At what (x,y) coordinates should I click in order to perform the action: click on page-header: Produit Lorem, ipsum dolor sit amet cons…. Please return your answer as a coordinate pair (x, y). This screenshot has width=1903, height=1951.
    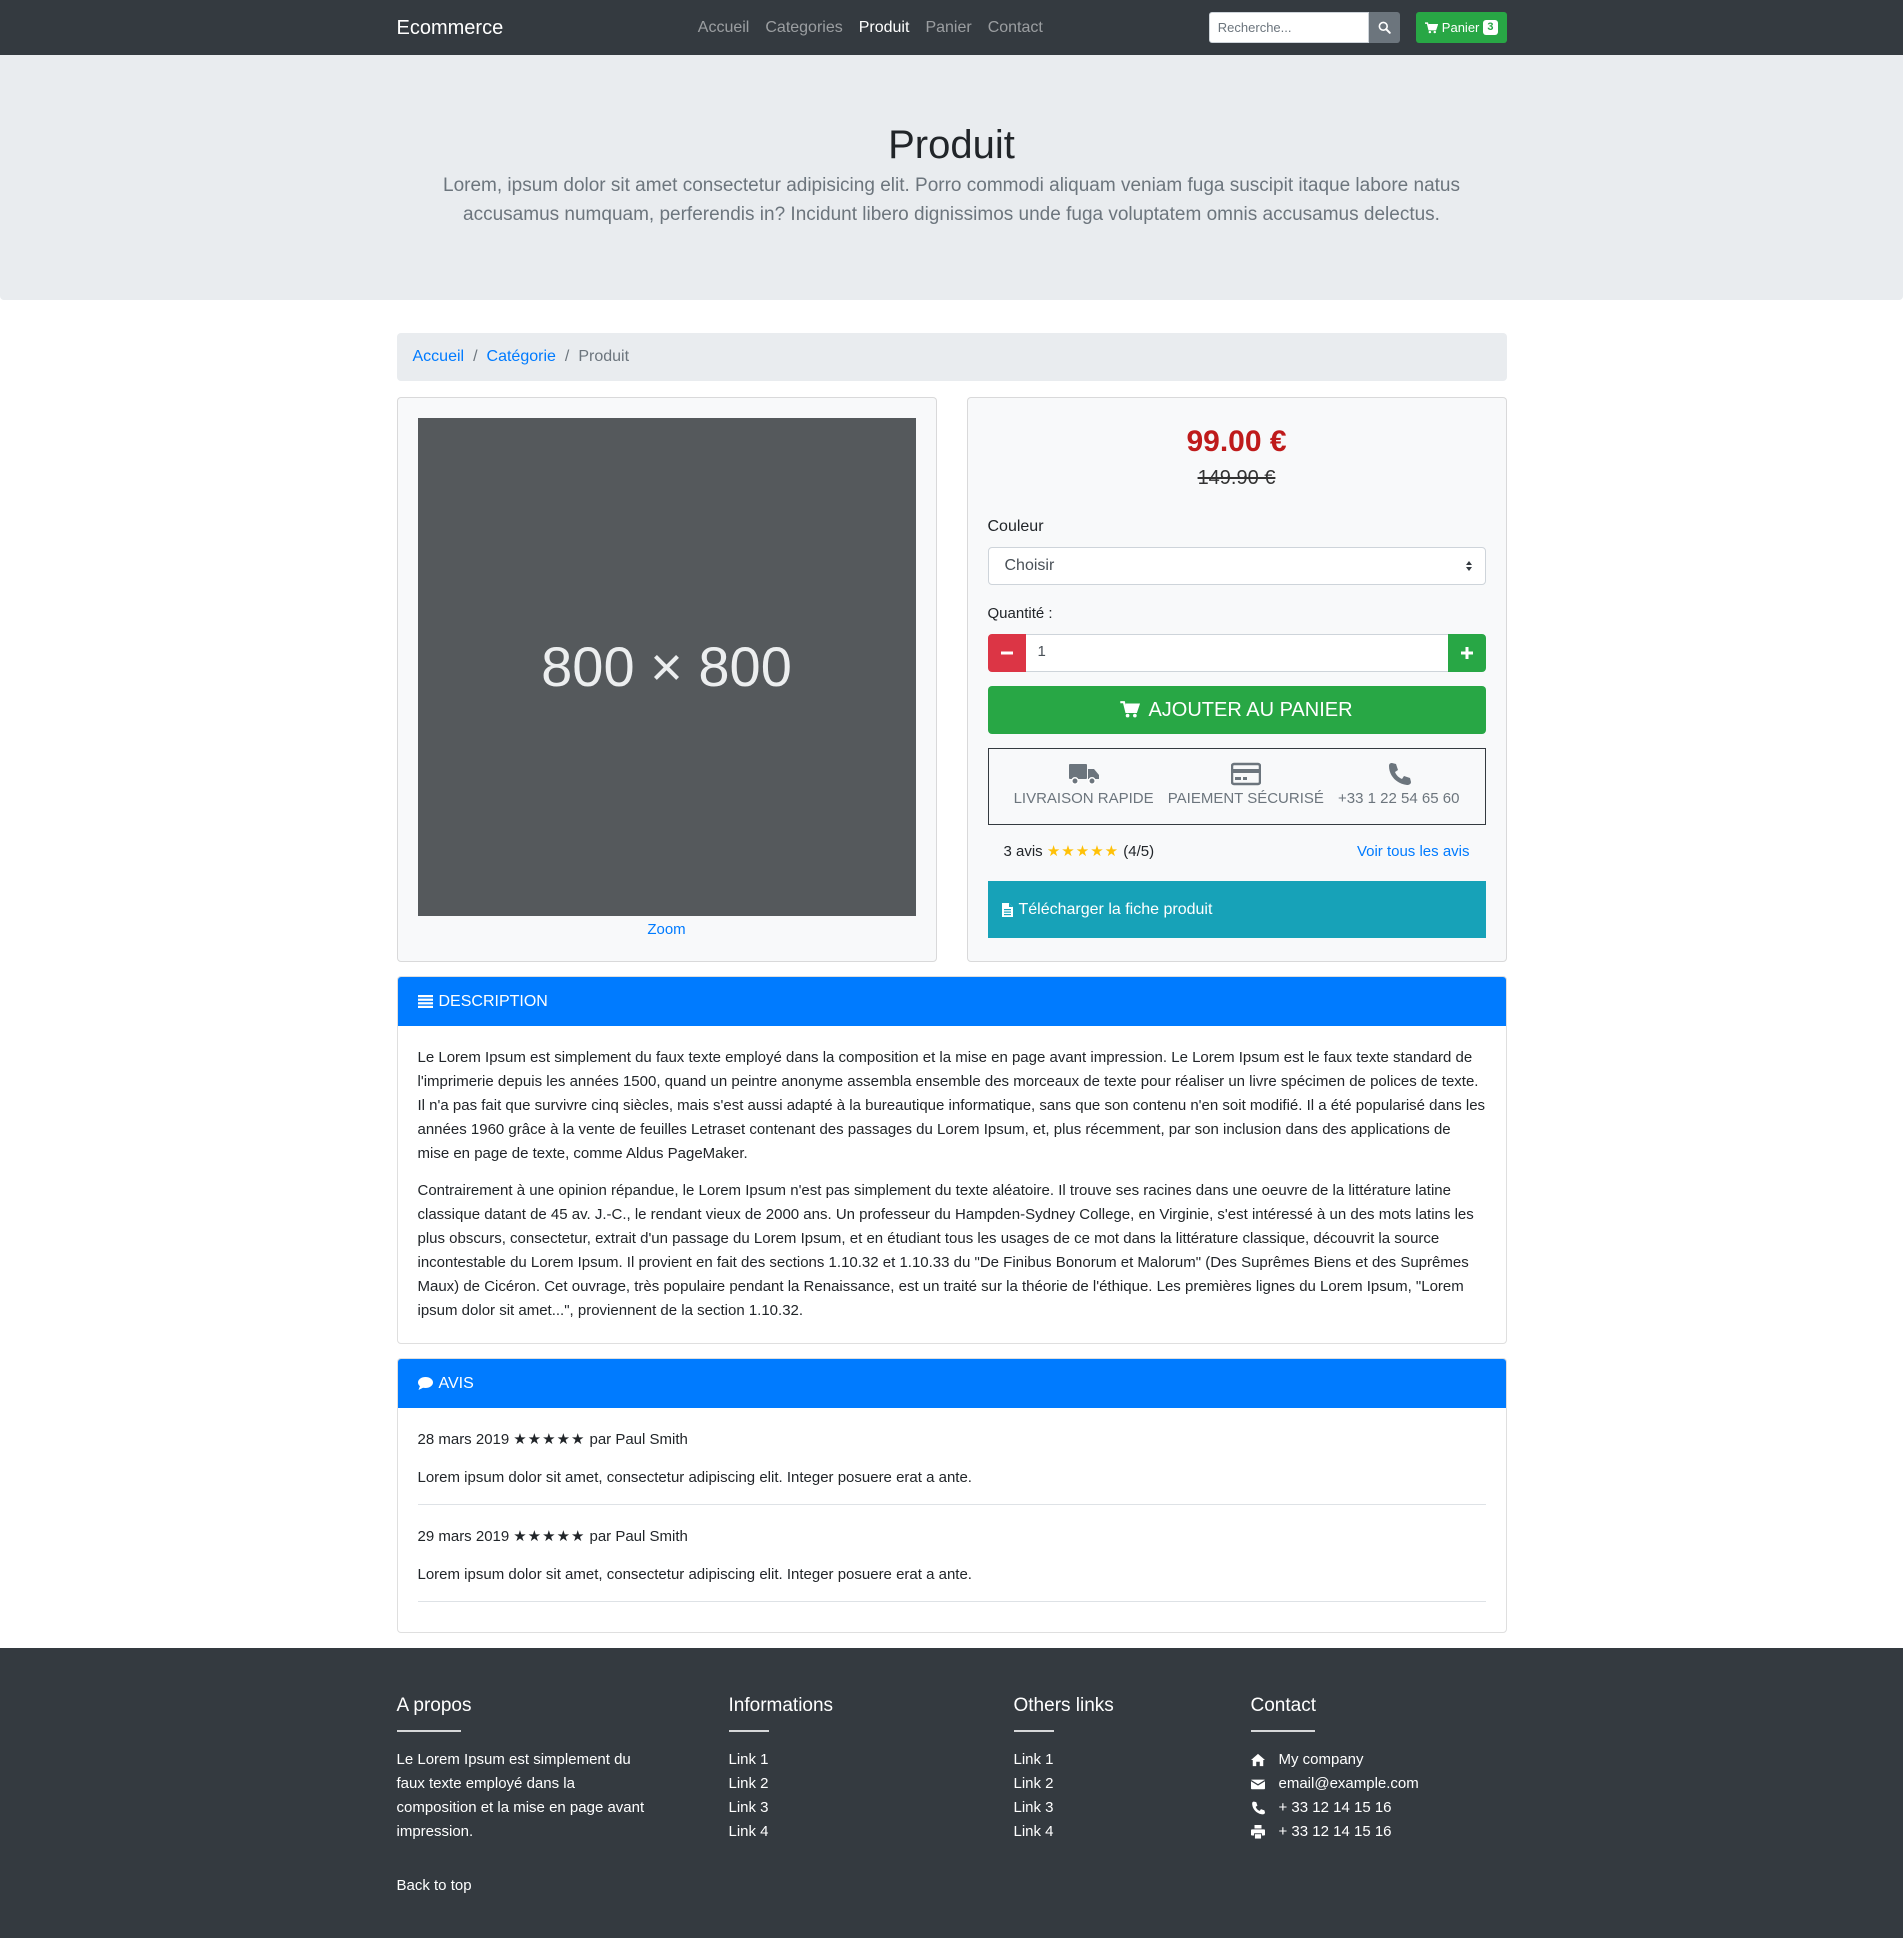
    Looking at the image, I should click on (951, 177).